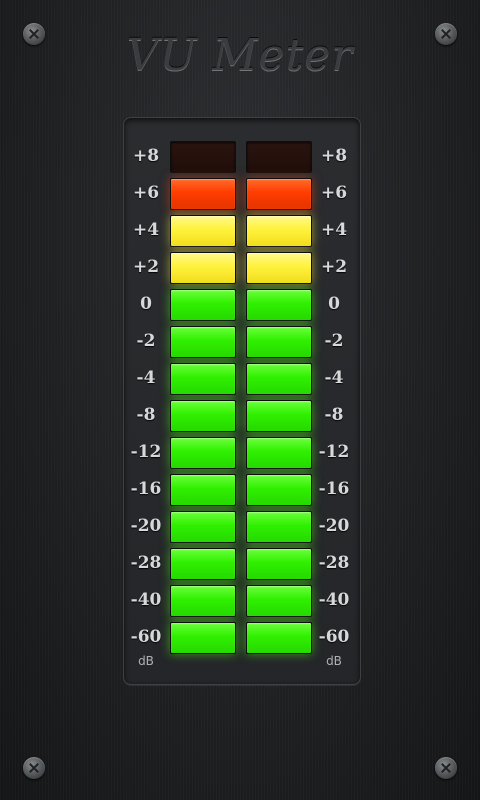  What do you see at coordinates (146, 661) in the screenshot?
I see `unit-label-left: dB` at bounding box center [146, 661].